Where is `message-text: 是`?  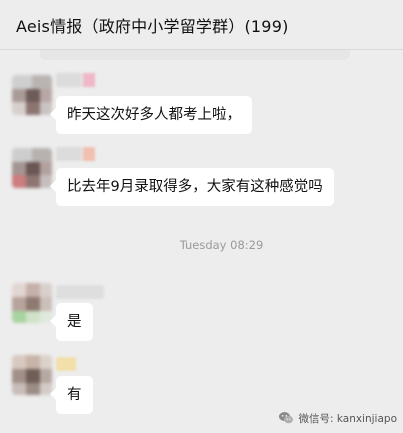
message-text: 是 is located at coordinates (74, 322).